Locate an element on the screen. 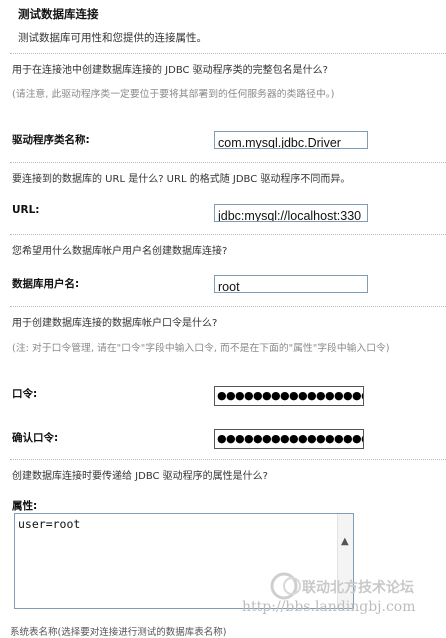 This screenshot has height=638, width=446. properties-text: user=root is located at coordinates (49, 524).